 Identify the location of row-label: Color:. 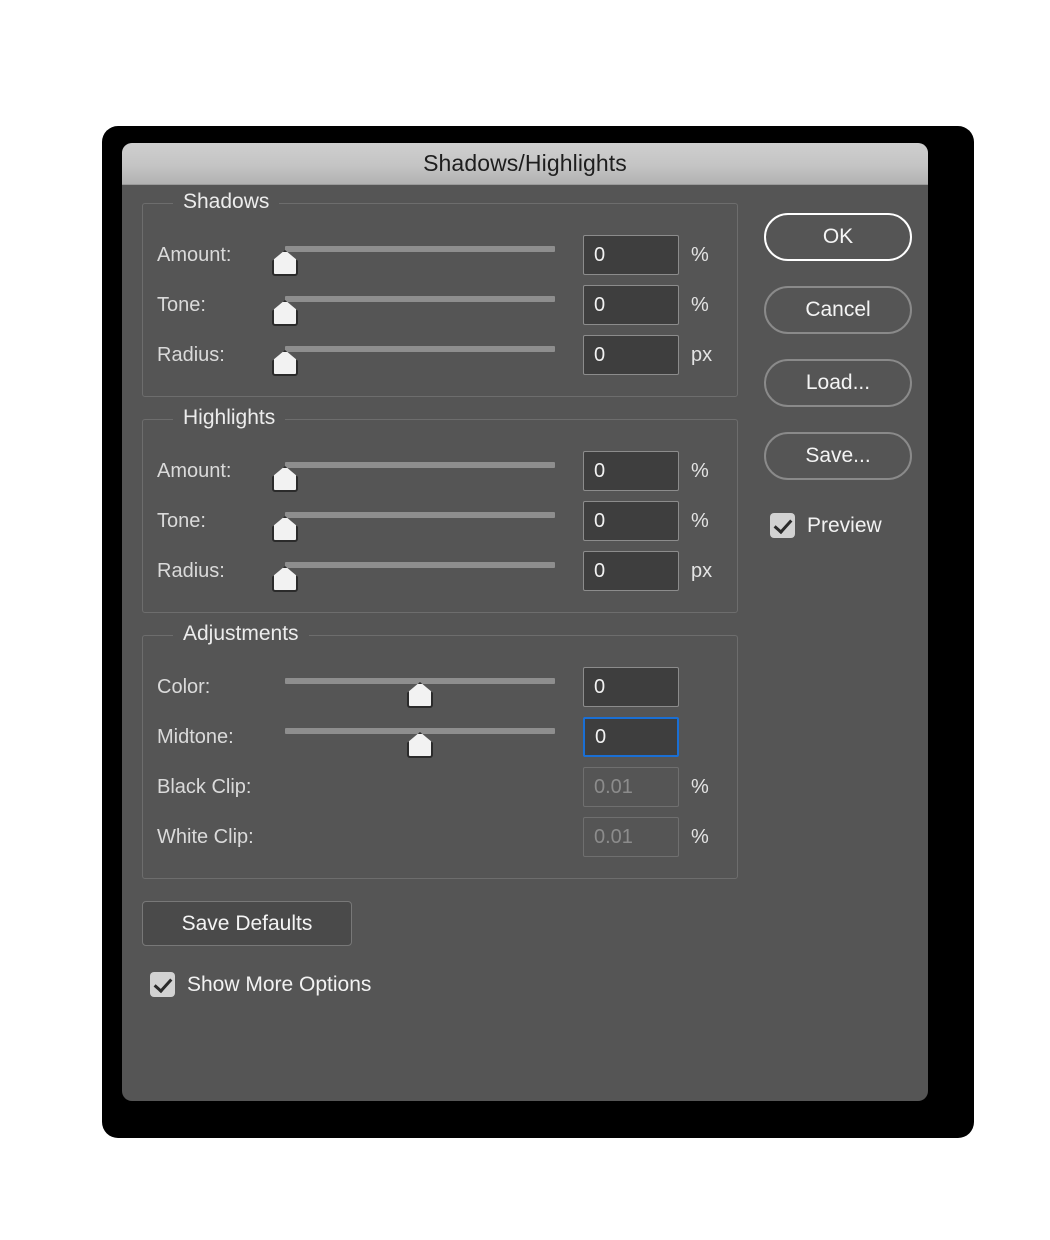
(184, 686).